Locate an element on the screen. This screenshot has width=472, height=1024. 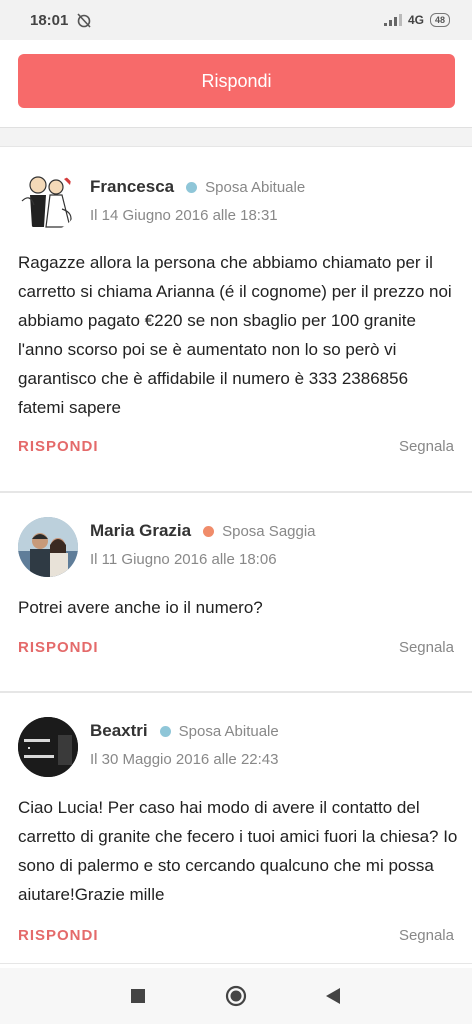
battery-icon: 48 is located at coordinates (439, 20).